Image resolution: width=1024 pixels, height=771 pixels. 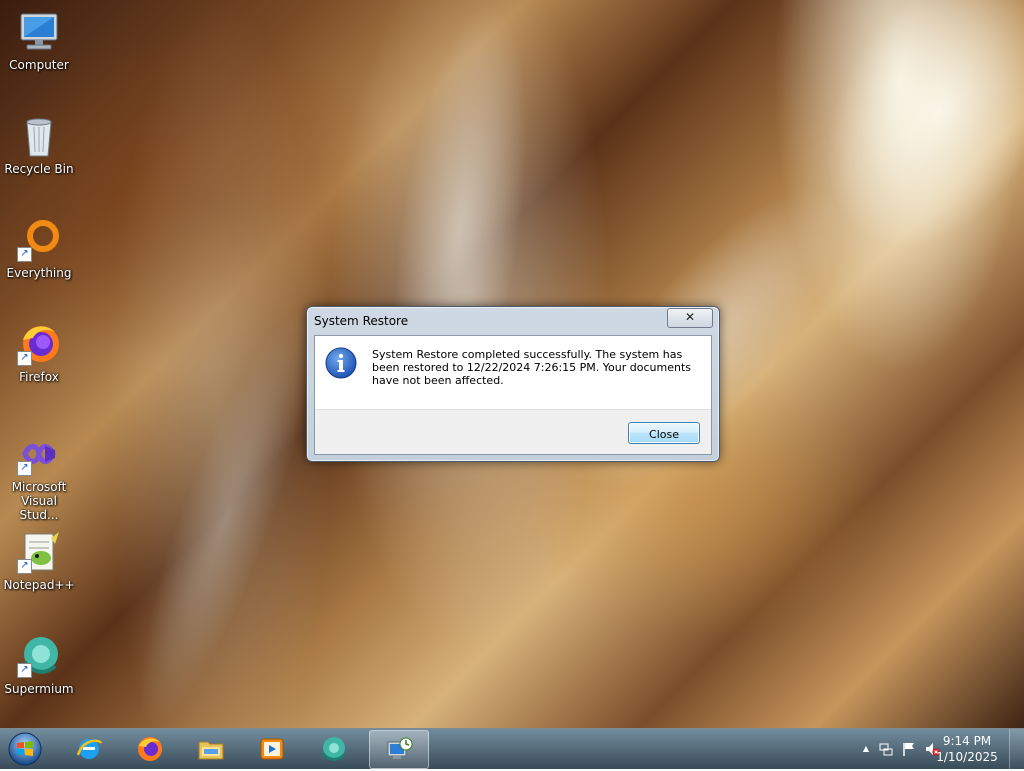 I want to click on ie-icon, so click(x=89, y=749).